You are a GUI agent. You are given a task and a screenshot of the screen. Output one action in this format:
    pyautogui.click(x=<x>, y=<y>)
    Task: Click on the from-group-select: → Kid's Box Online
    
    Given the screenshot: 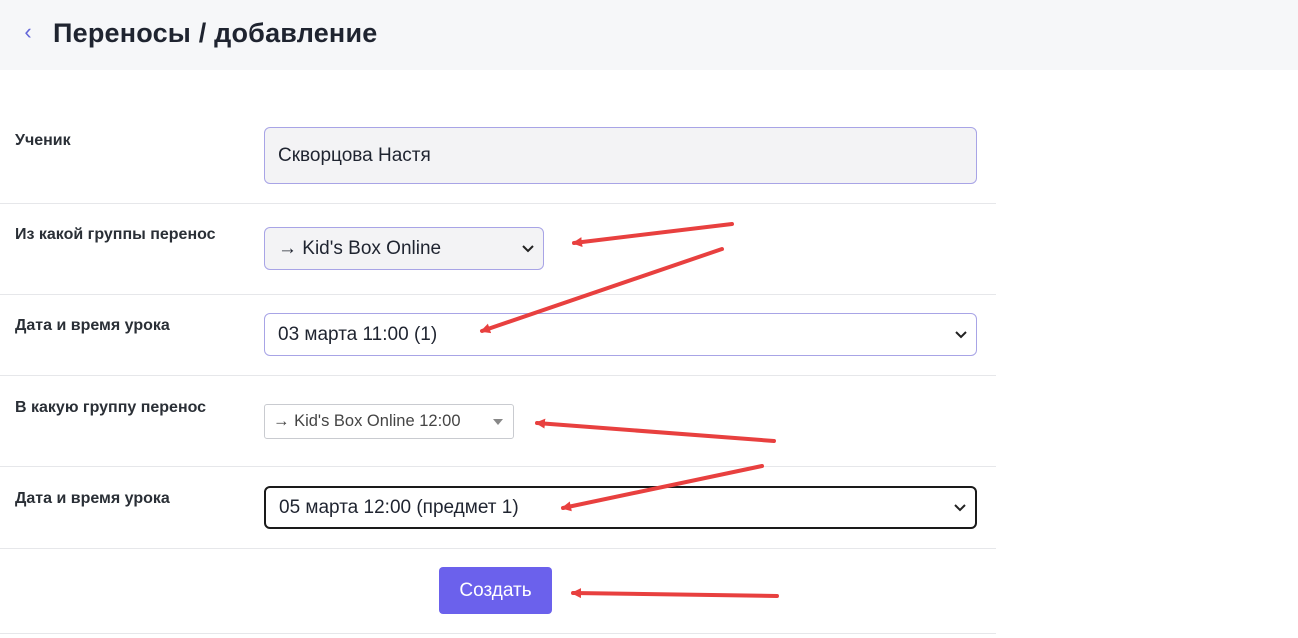 What is the action you would take?
    pyautogui.click(x=404, y=248)
    